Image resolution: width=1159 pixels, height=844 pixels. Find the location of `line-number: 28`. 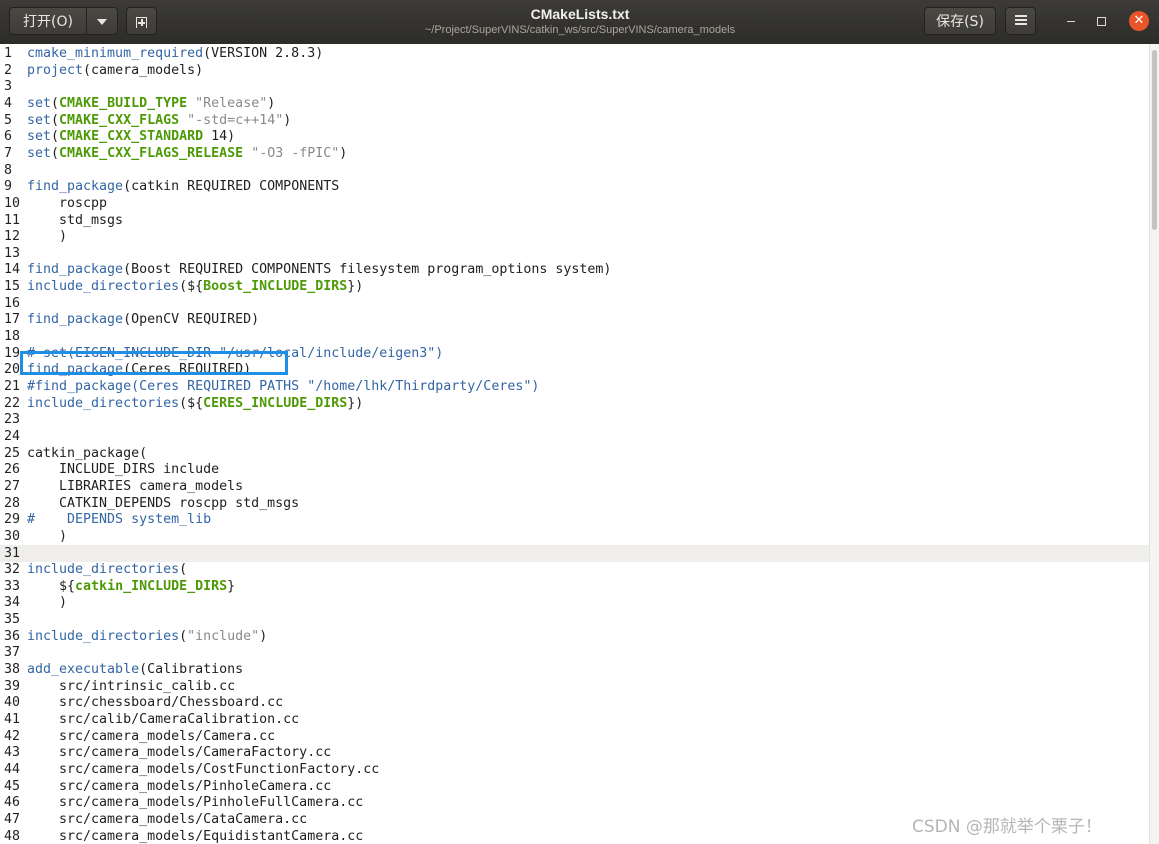

line-number: 28 is located at coordinates (12, 503).